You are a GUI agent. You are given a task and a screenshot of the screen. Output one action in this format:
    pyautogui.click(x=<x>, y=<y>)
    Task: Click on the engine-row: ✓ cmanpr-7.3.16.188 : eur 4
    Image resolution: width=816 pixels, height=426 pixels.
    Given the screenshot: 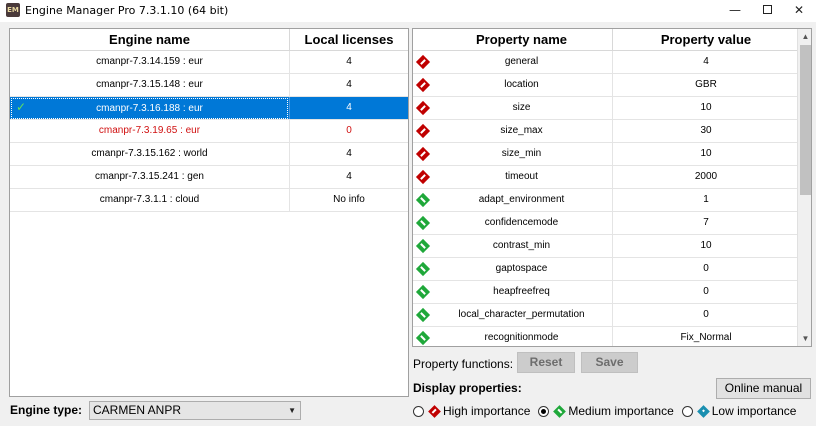 What is the action you would take?
    pyautogui.click(x=209, y=108)
    